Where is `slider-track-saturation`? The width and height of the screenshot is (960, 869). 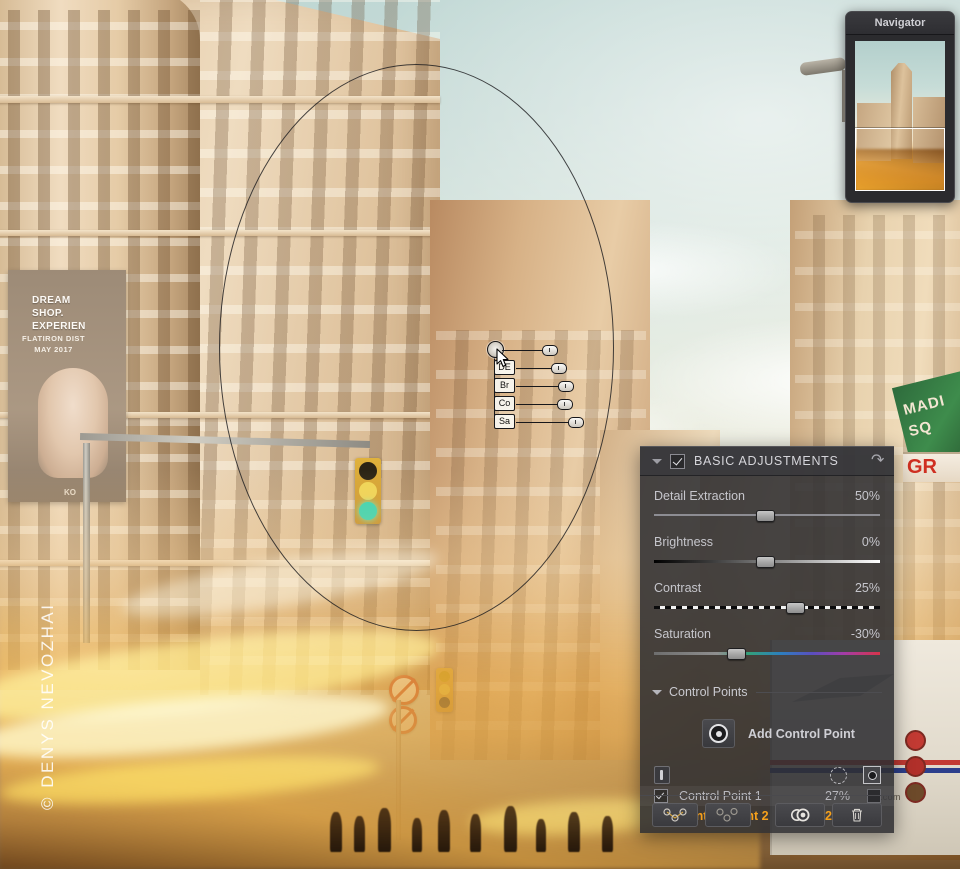 slider-track-saturation is located at coordinates (767, 653).